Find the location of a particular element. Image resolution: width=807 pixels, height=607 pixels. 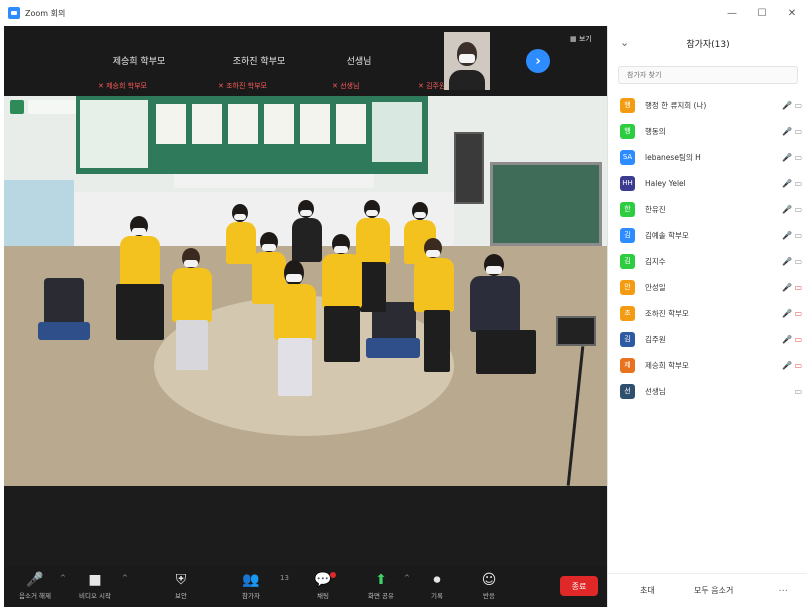

reactions-icon: ☺ is located at coordinates (489, 580).